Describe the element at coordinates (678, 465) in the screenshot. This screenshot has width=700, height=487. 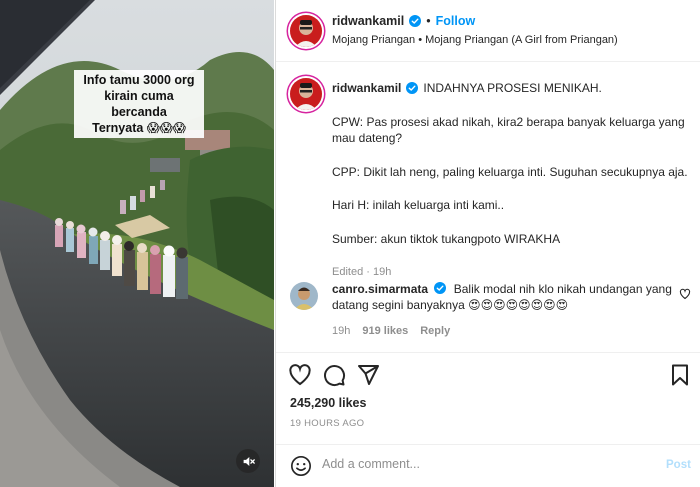
I see `post-comment-button: Post` at that location.